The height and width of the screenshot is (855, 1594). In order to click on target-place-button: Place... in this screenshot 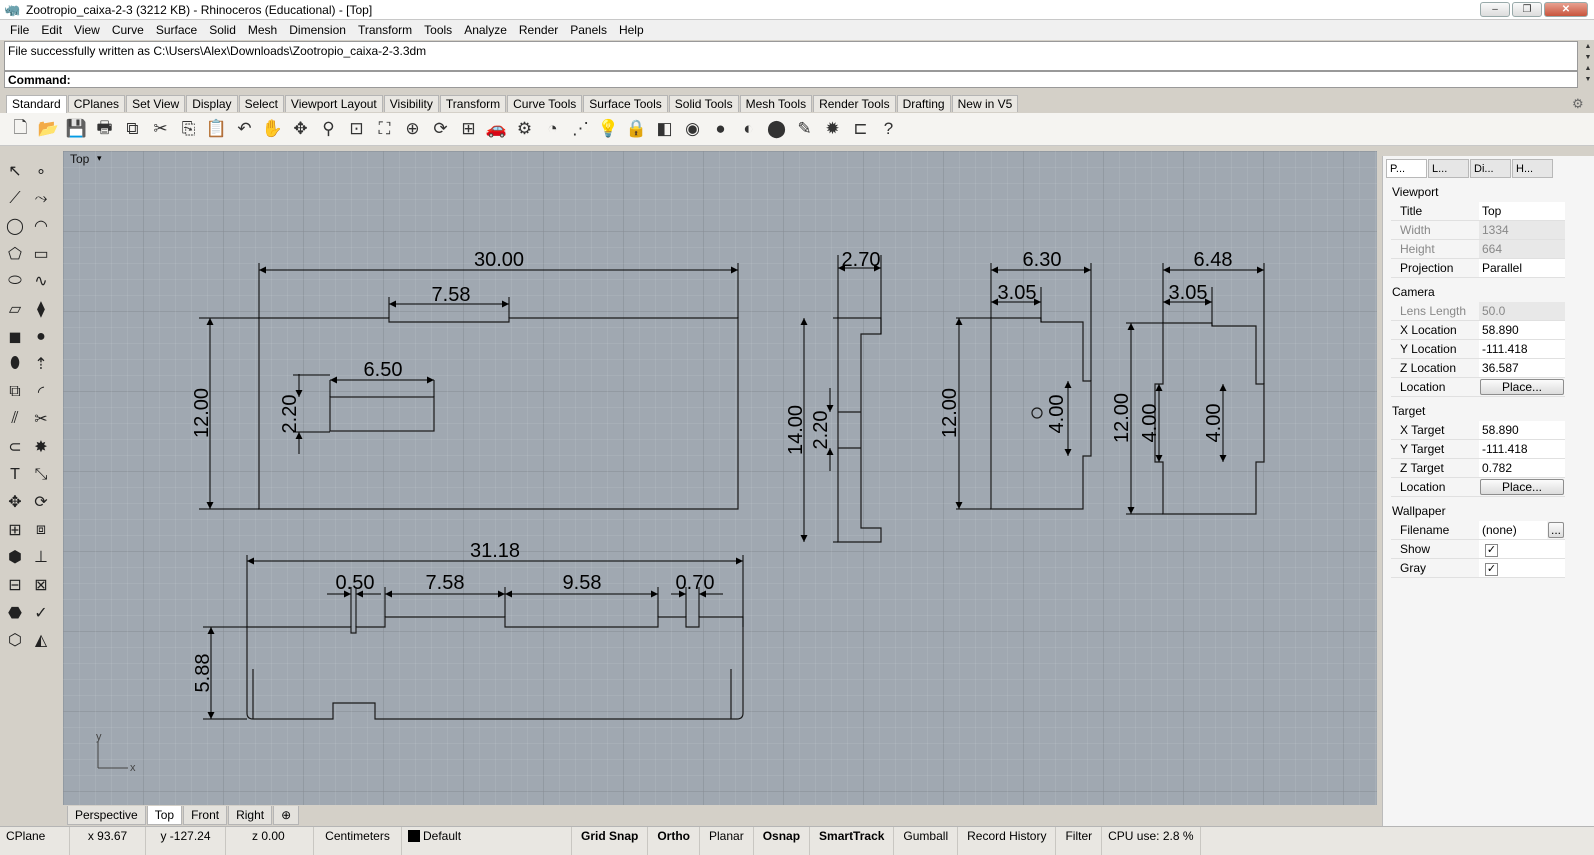, I will do `click(1522, 487)`.